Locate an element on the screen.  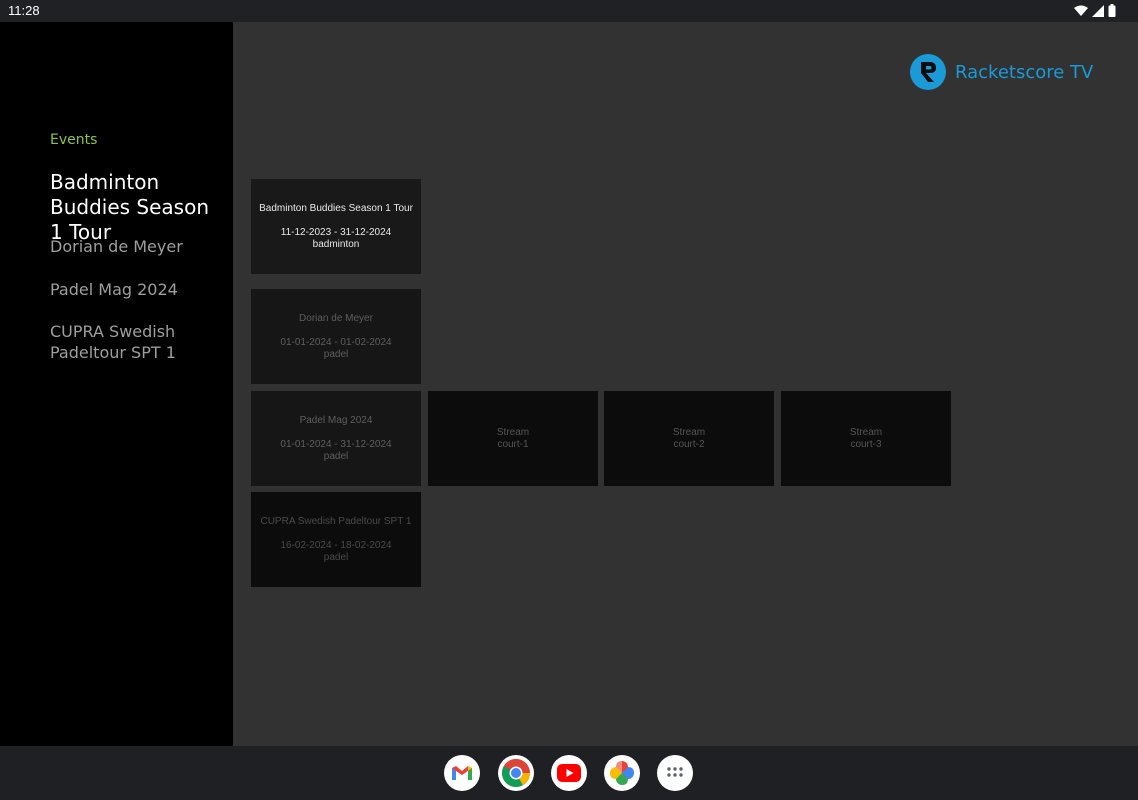
racketscore-logo-icon is located at coordinates (928, 72).